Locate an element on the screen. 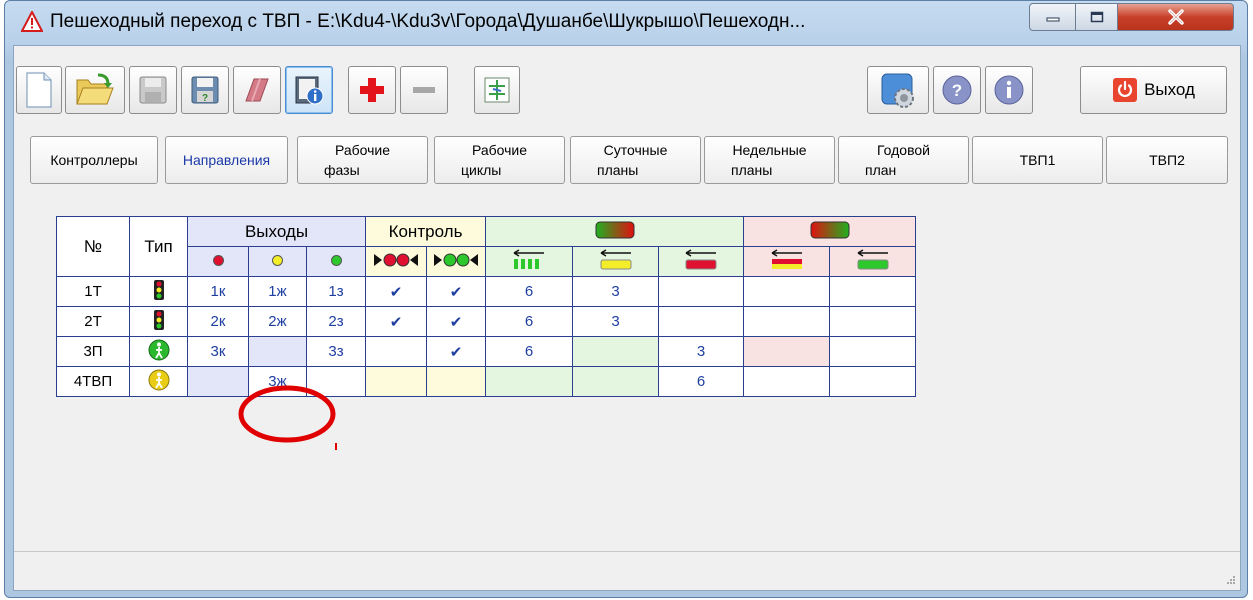 The height and width of the screenshot is (600, 1253). maximize-button is located at coordinates (1096, 17).